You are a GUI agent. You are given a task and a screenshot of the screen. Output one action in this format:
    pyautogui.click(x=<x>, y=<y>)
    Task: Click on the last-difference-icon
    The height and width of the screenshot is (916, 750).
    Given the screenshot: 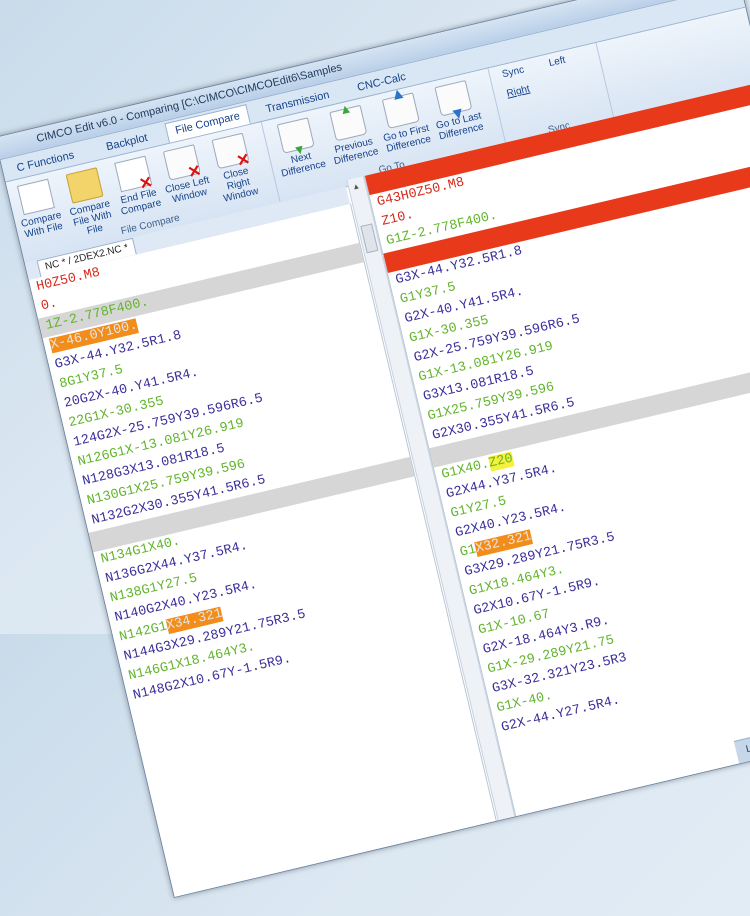 What is the action you would take?
    pyautogui.click(x=453, y=98)
    